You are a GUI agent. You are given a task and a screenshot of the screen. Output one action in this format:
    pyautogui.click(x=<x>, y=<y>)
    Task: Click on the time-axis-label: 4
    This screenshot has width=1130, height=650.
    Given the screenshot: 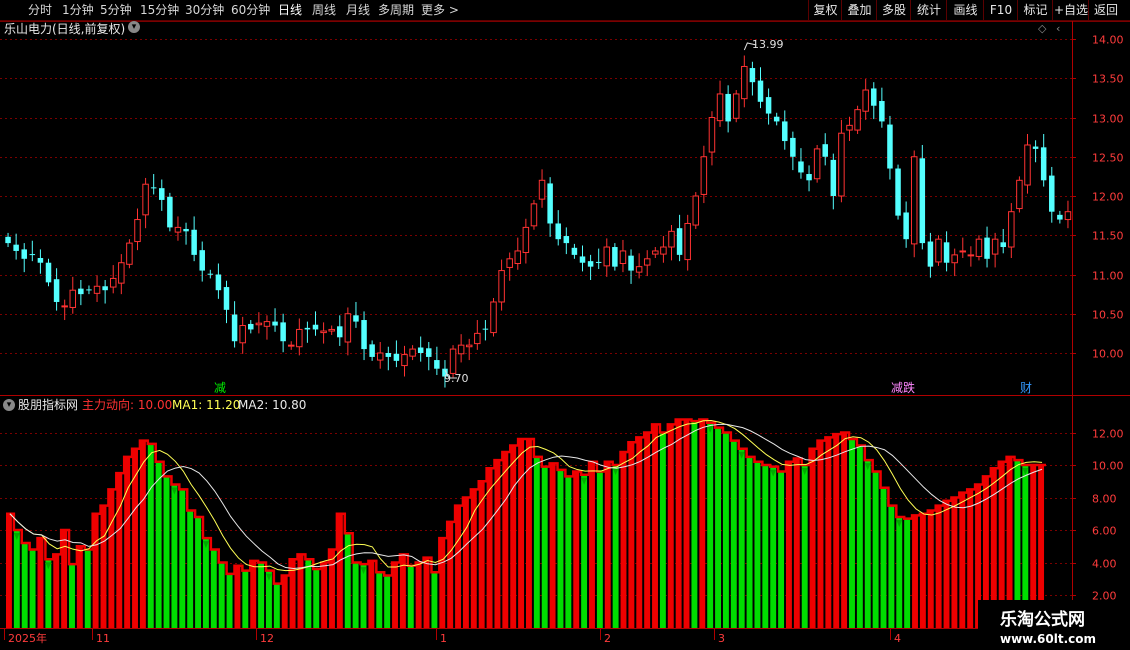 What is the action you would take?
    pyautogui.click(x=897, y=638)
    